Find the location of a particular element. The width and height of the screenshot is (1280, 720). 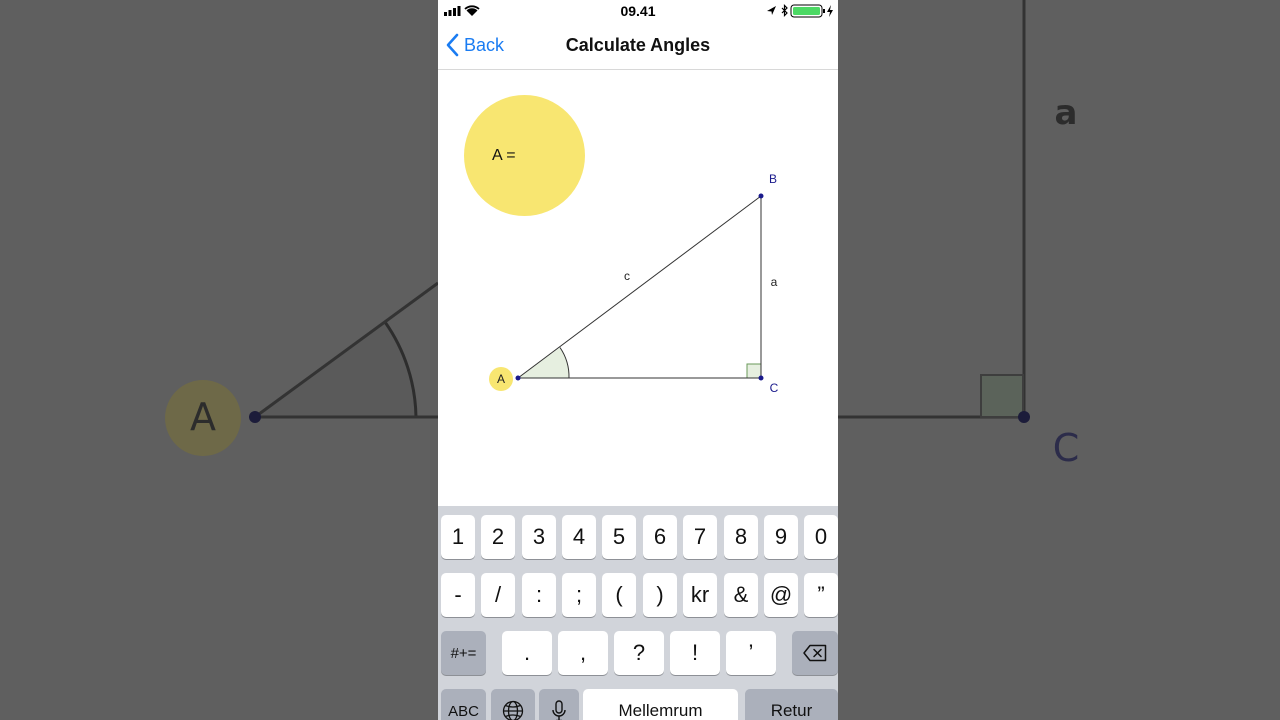

key-open-paren: ( is located at coordinates (619, 595).